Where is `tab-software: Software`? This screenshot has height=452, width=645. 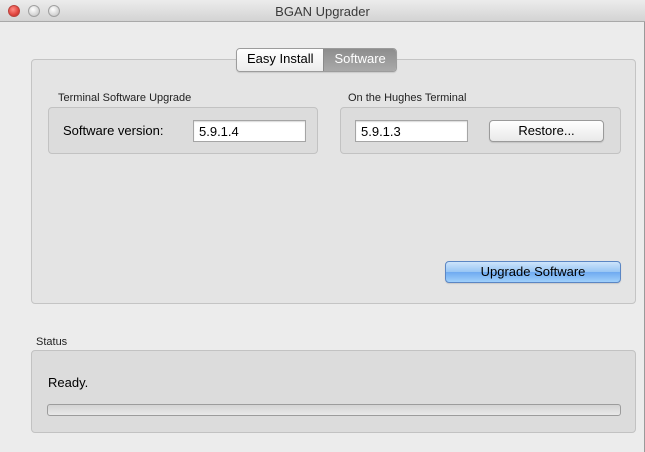 tab-software: Software is located at coordinates (359, 60).